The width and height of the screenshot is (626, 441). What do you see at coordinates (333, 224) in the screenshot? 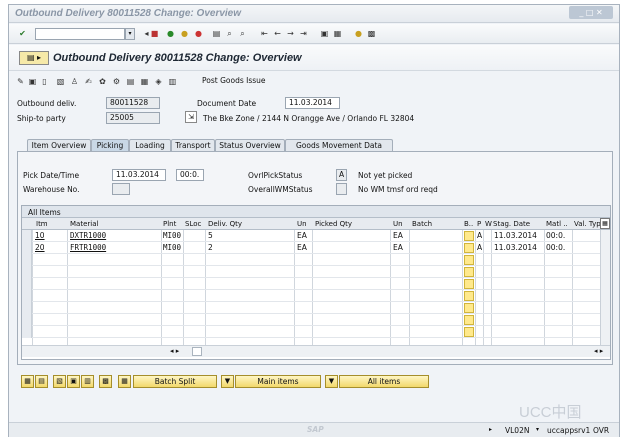
I see `col-header-picked-qty: Picked Qty` at bounding box center [333, 224].